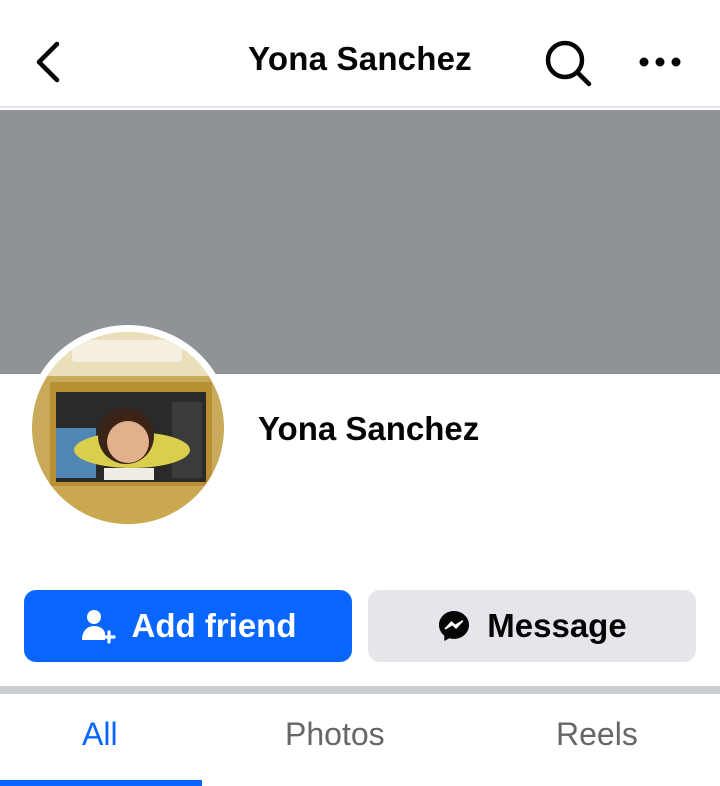 The image size is (720, 786). What do you see at coordinates (360, 58) in the screenshot?
I see `page-title: Yona Sanchez` at bounding box center [360, 58].